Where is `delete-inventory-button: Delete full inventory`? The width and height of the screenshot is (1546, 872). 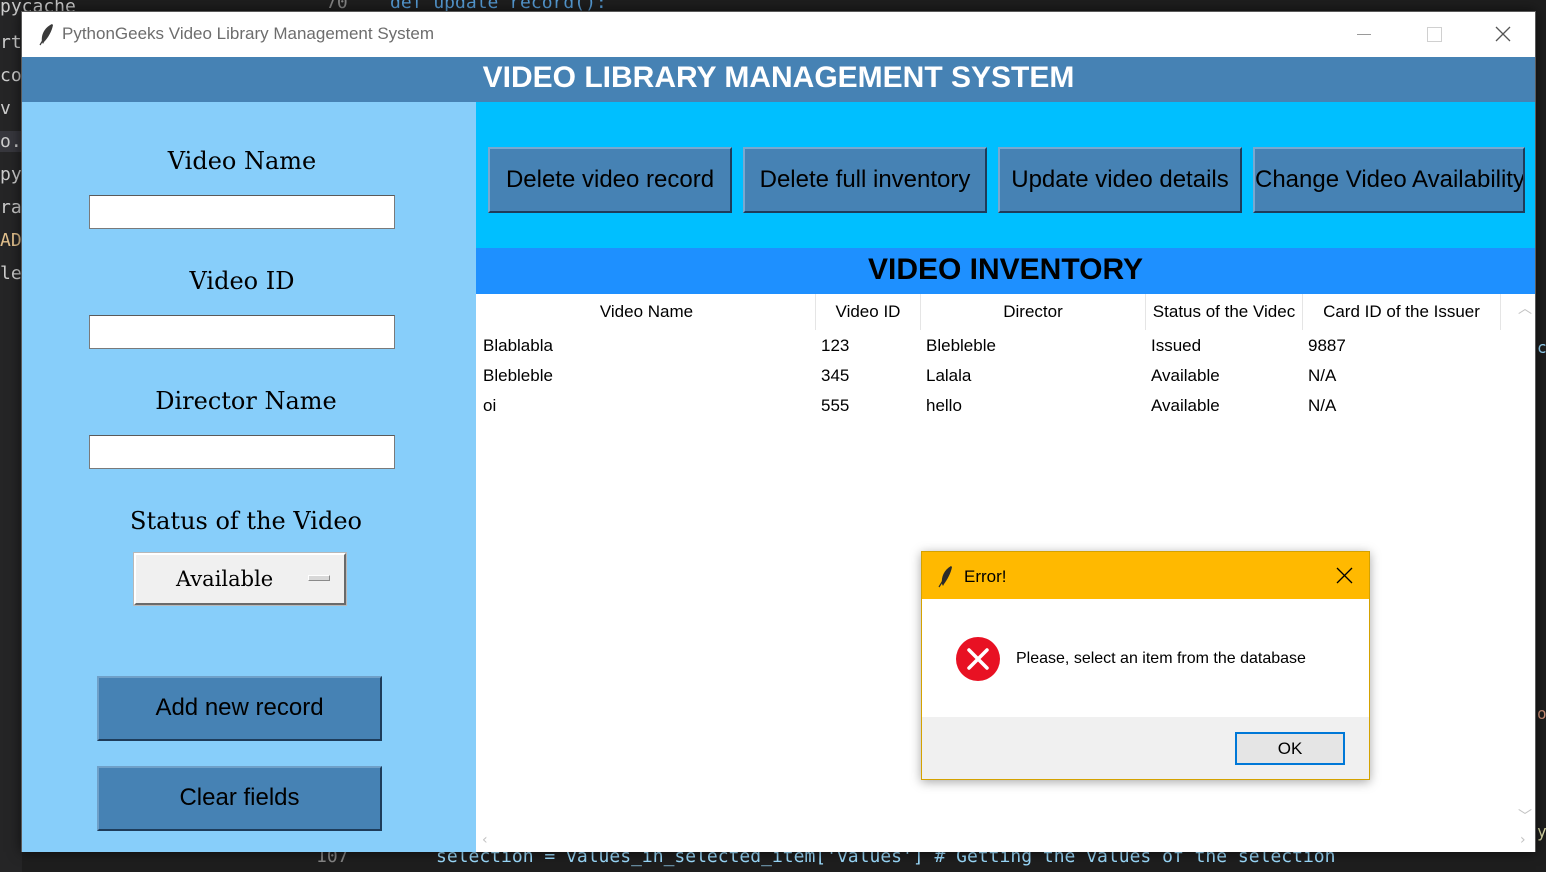 delete-inventory-button: Delete full inventory is located at coordinates (865, 180).